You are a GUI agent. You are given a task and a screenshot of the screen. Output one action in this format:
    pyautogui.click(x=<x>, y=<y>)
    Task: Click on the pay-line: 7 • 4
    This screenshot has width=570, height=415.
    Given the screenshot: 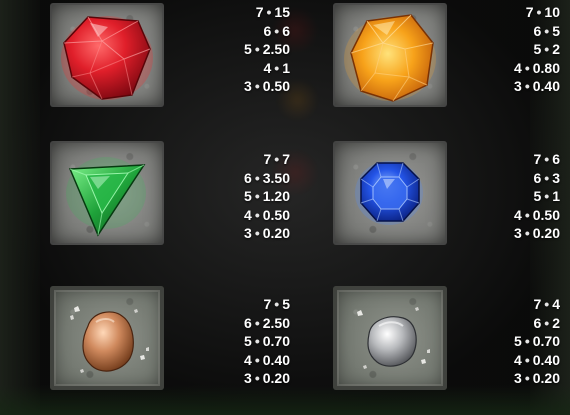 What is the action you would take?
    pyautogui.click(x=547, y=304)
    